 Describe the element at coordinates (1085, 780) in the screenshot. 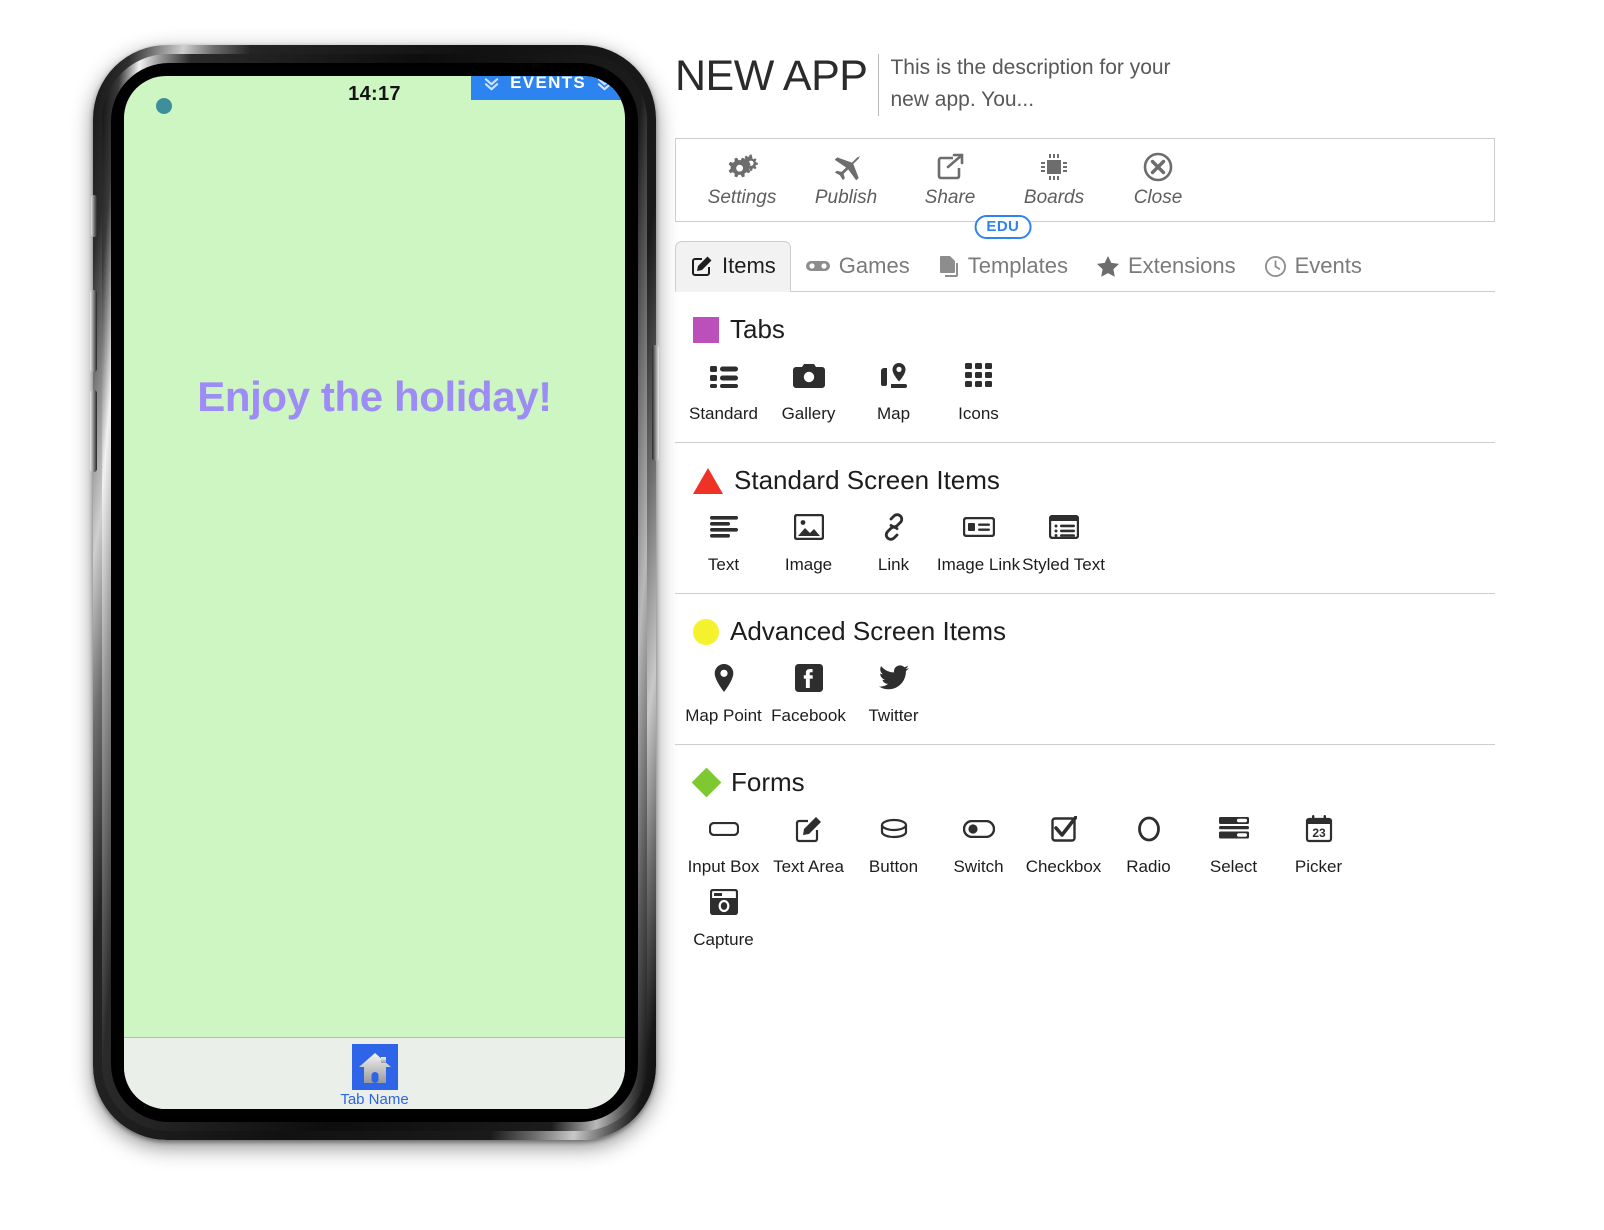

I see `section-header: Forms` at that location.